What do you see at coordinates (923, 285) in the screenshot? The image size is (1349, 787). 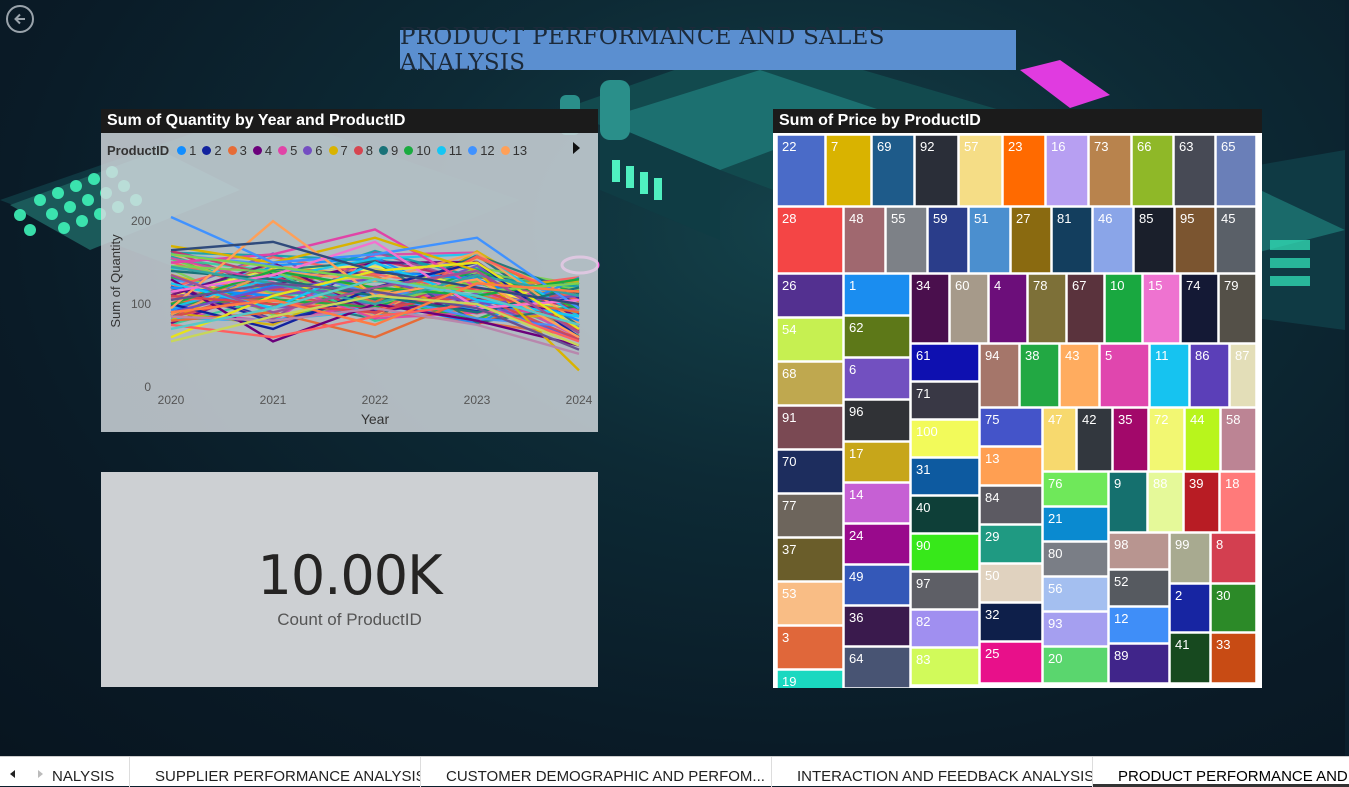 I see `treemap-cell-label: 34` at bounding box center [923, 285].